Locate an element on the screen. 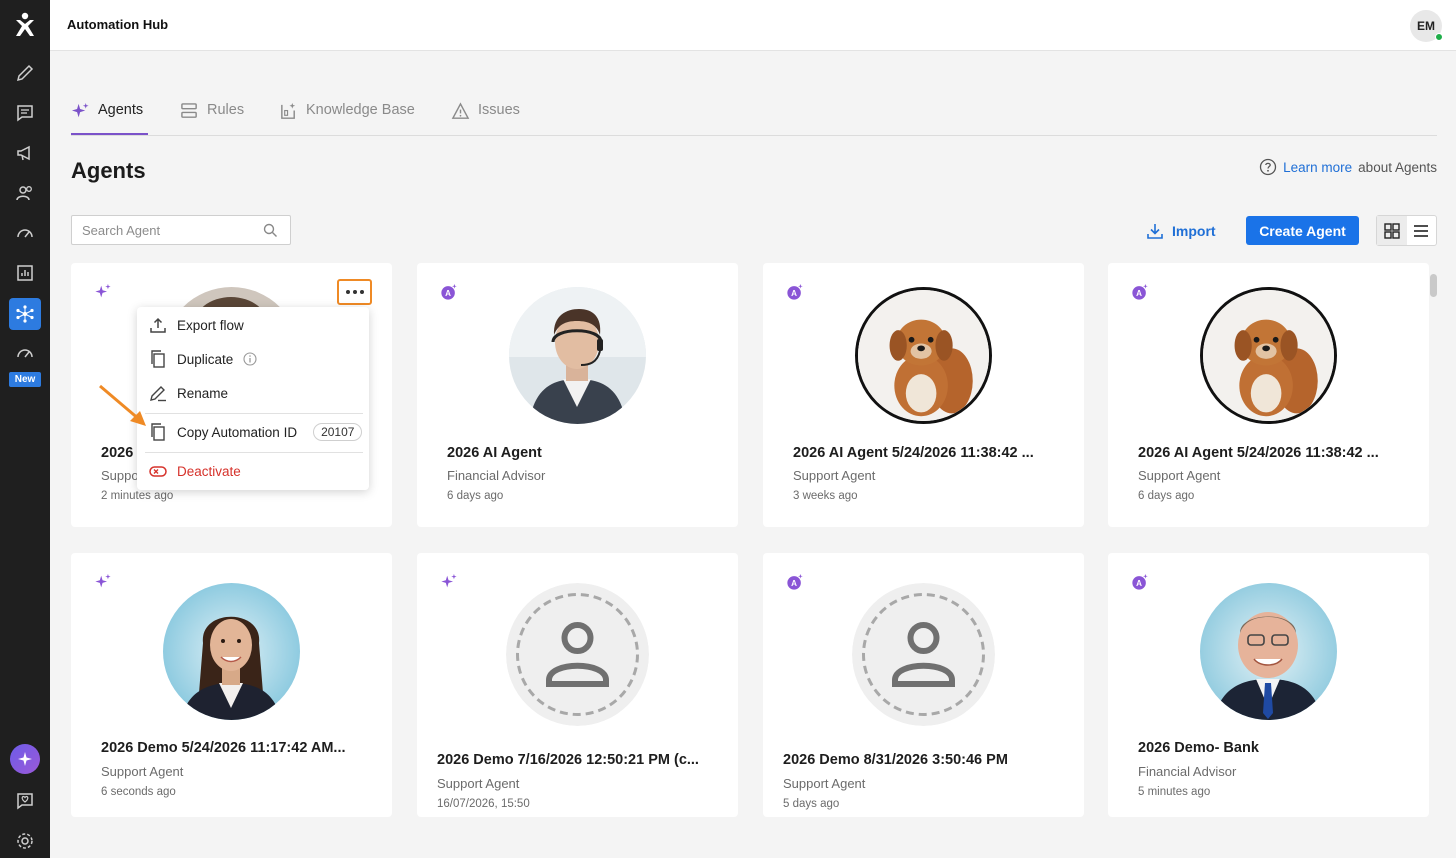  upload-icon is located at coordinates (158, 325).